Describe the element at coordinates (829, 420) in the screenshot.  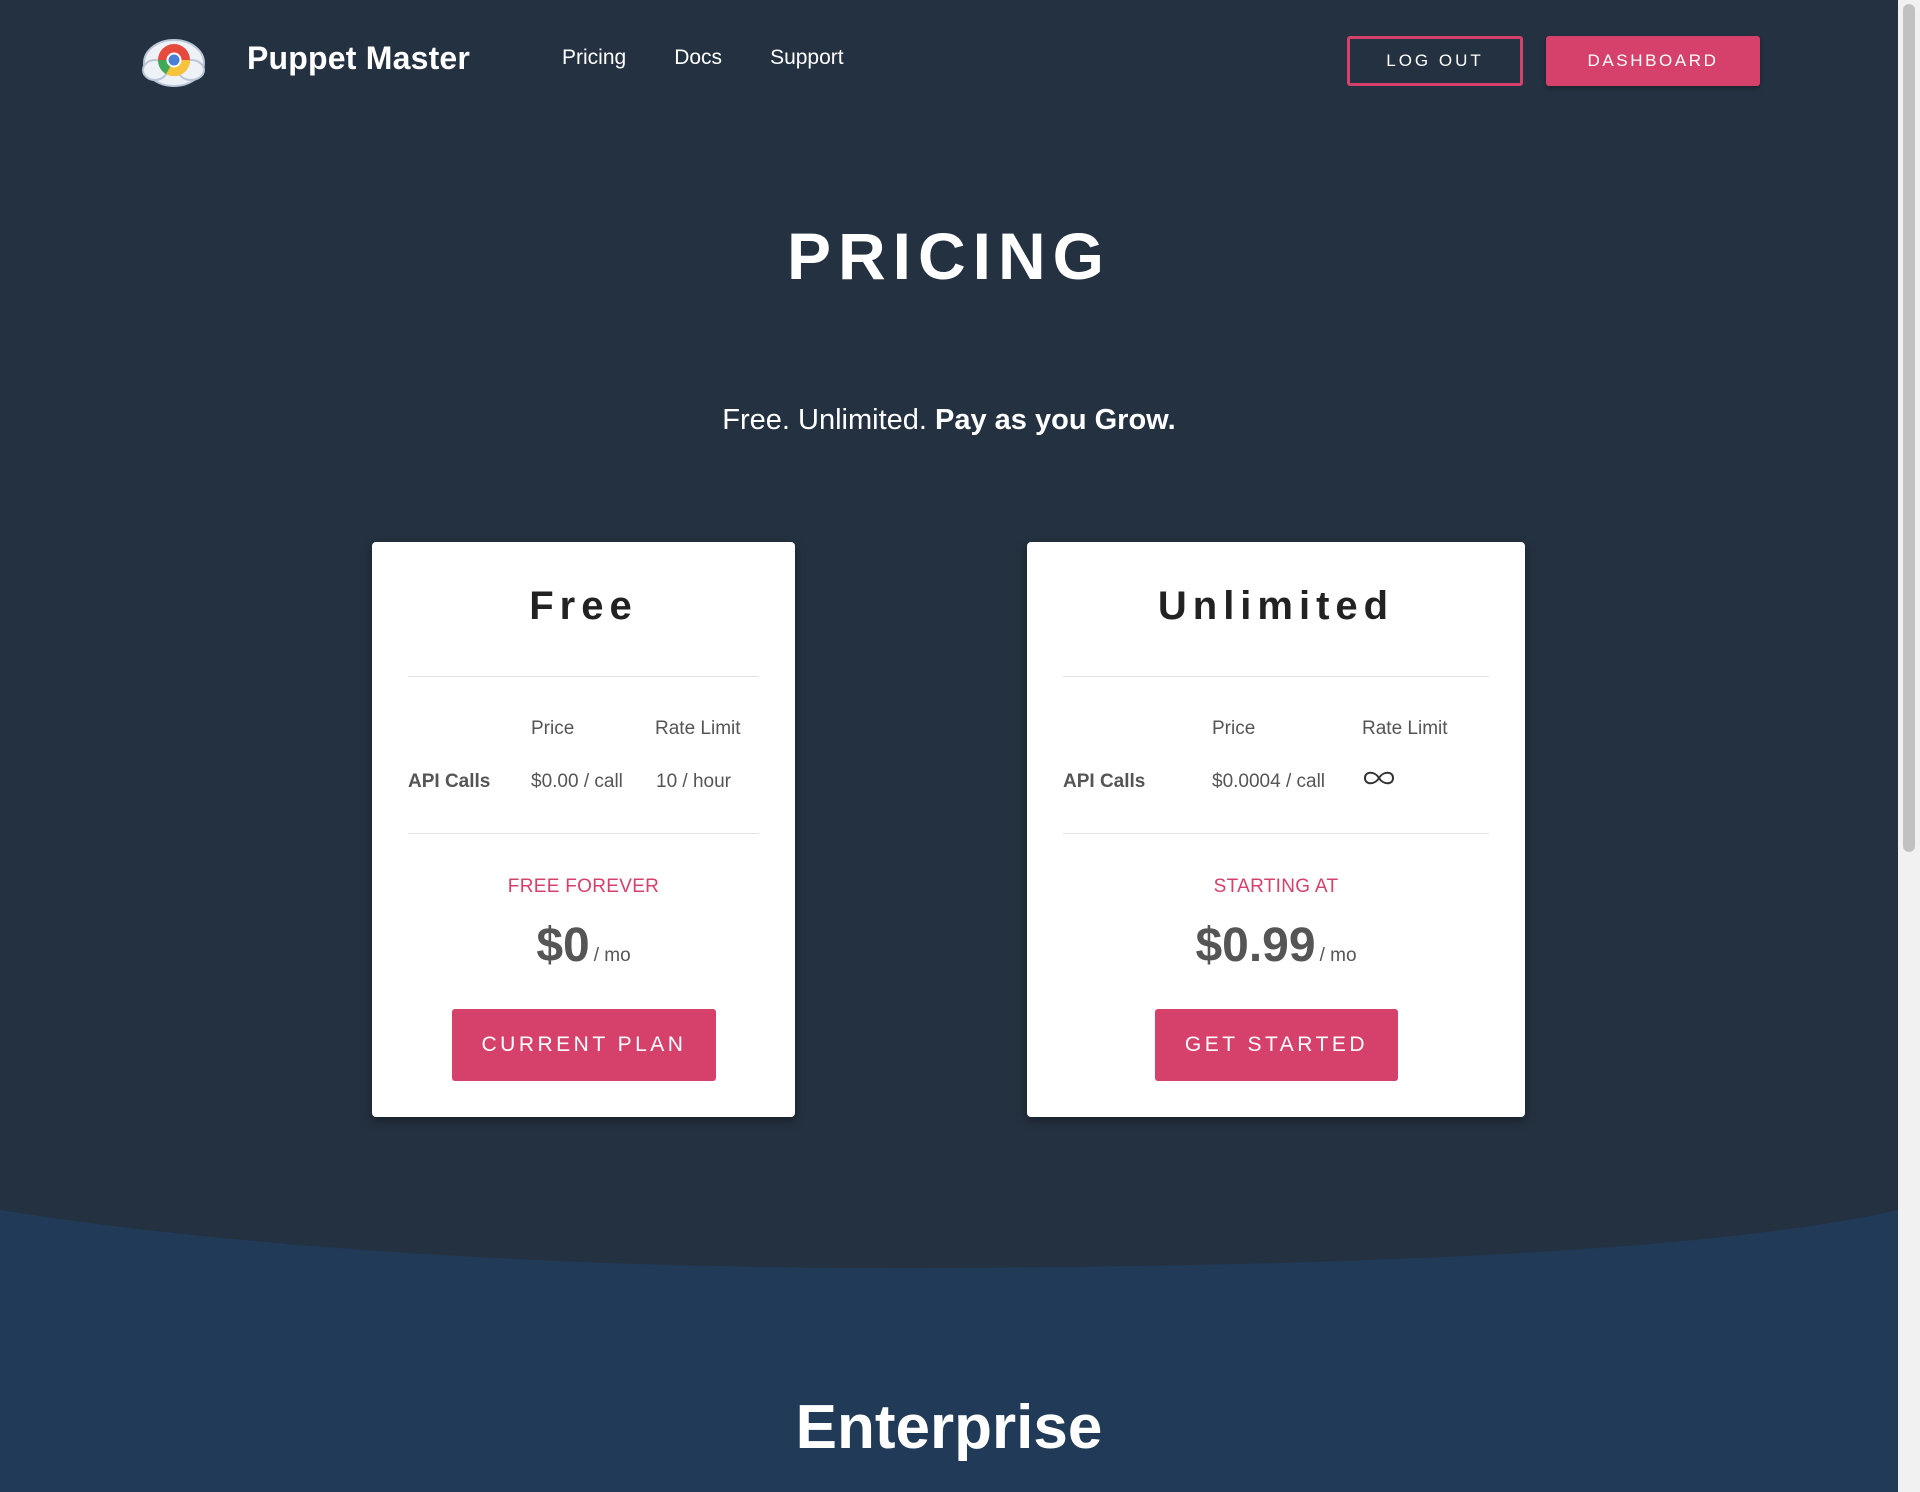
I see `tagline-plain: Free. Unlimited.` at that location.